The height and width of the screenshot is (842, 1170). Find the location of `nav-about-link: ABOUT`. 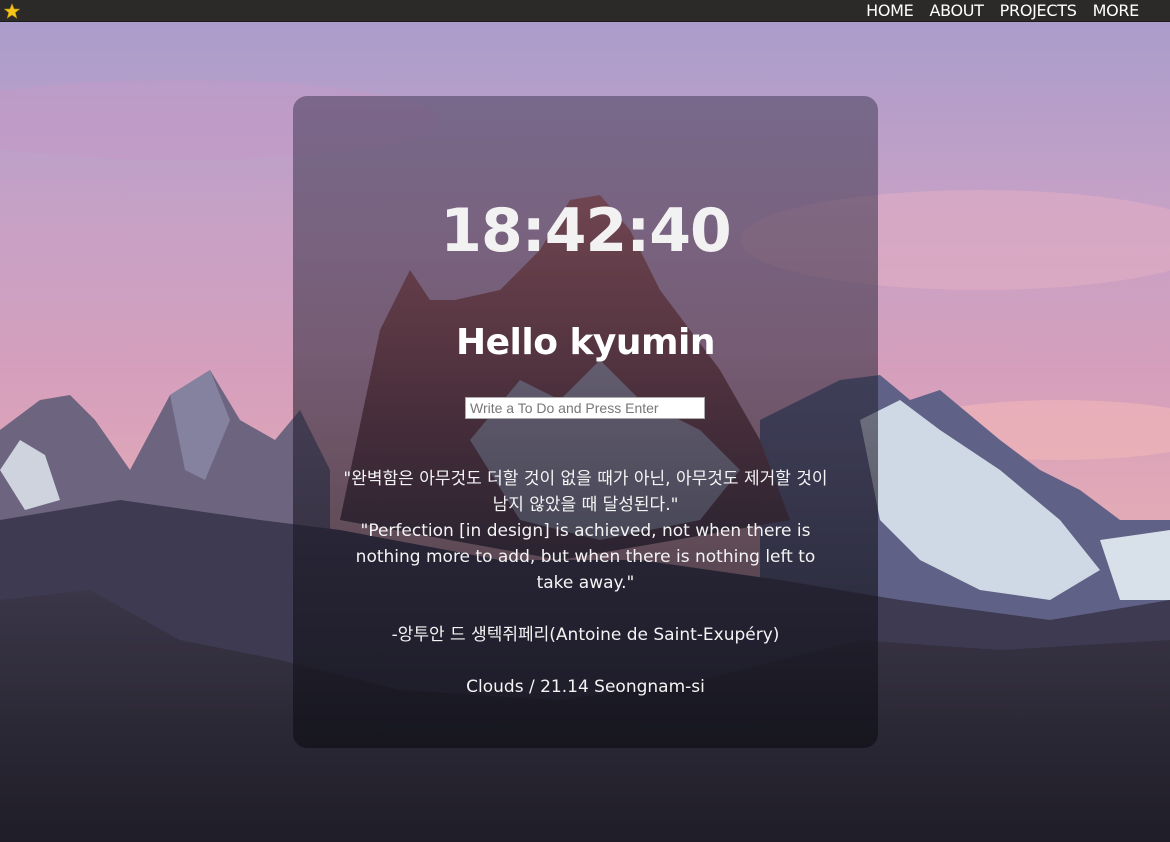

nav-about-link: ABOUT is located at coordinates (956, 10).